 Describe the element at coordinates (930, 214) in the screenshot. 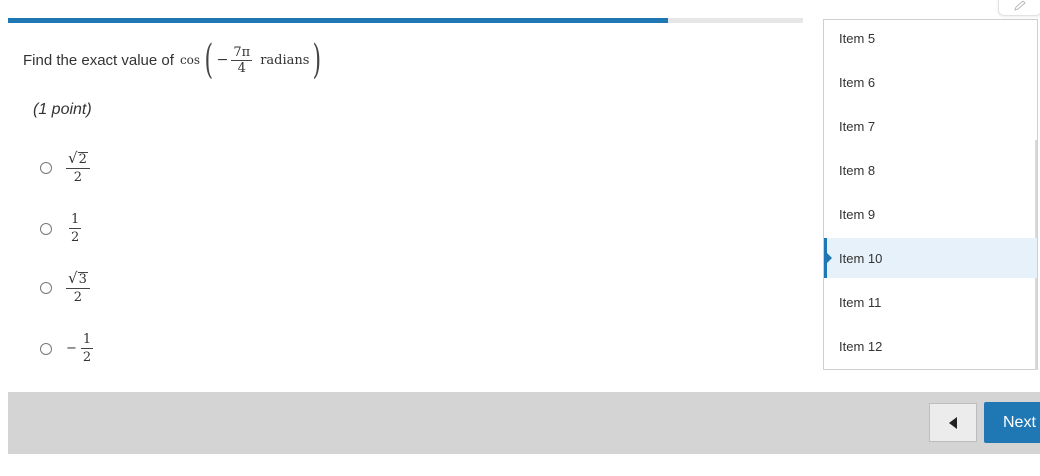

I see `nav-item-9: Item 9` at that location.